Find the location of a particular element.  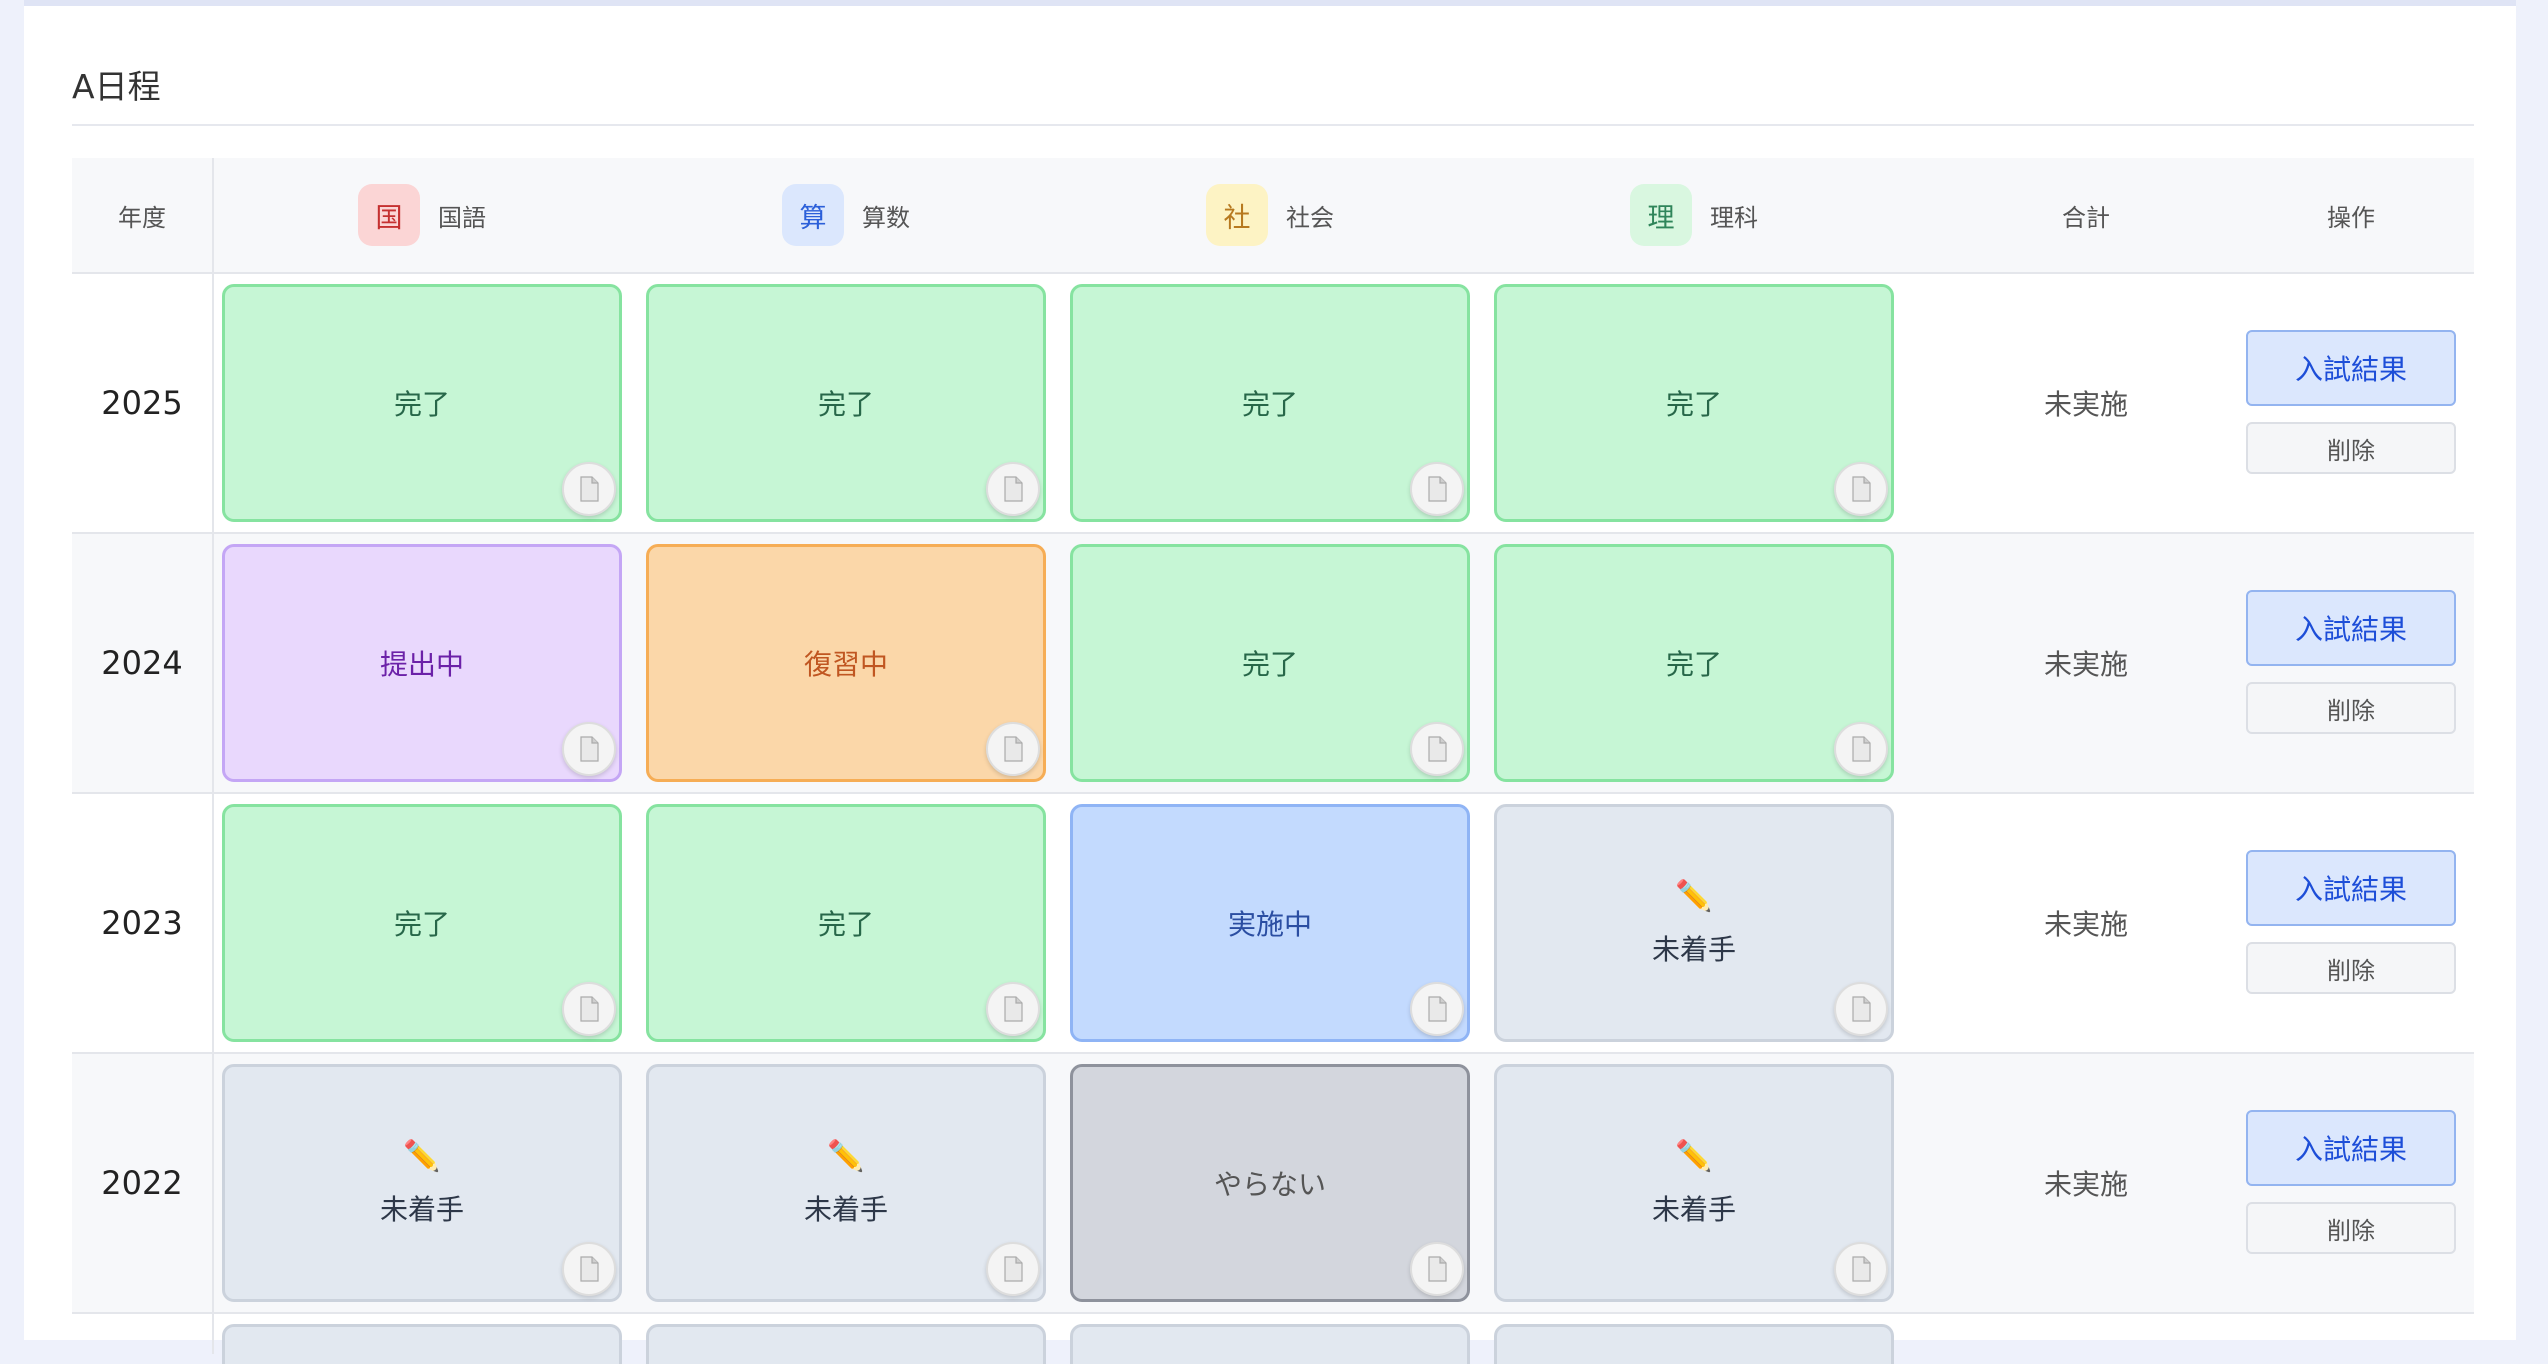

subject-badge-japanese: 国 is located at coordinates (389, 215).